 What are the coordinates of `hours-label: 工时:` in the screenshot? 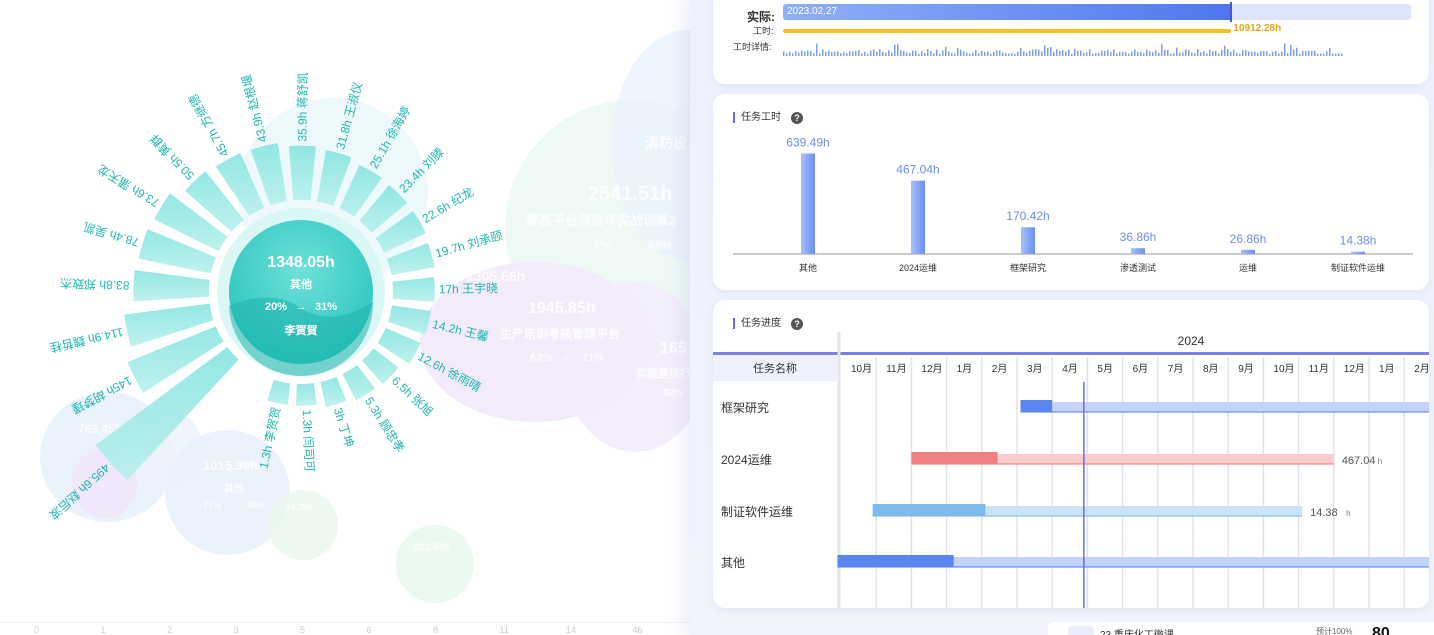 It's located at (763, 31).